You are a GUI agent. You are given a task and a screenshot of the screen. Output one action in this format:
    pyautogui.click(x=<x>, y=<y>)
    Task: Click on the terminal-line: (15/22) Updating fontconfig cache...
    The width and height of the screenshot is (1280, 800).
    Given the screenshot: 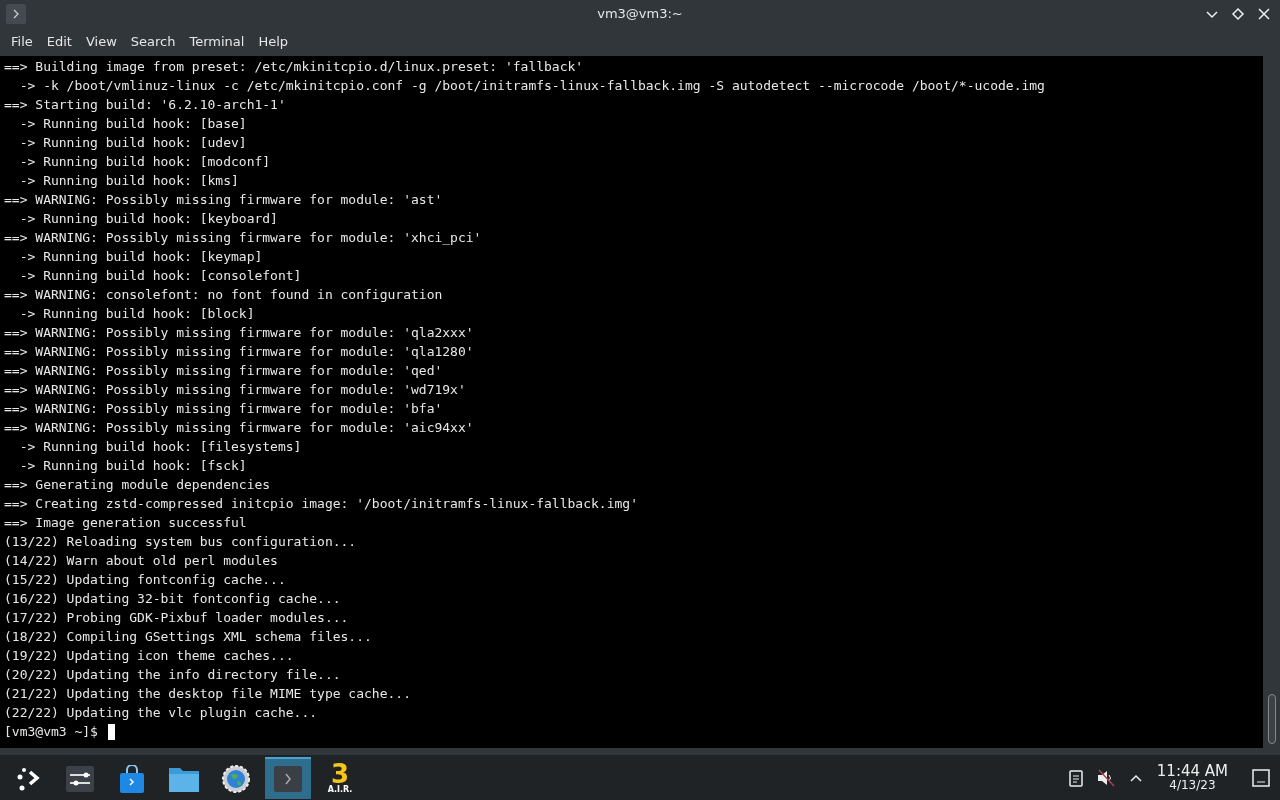 What is the action you would take?
    pyautogui.click(x=145, y=580)
    